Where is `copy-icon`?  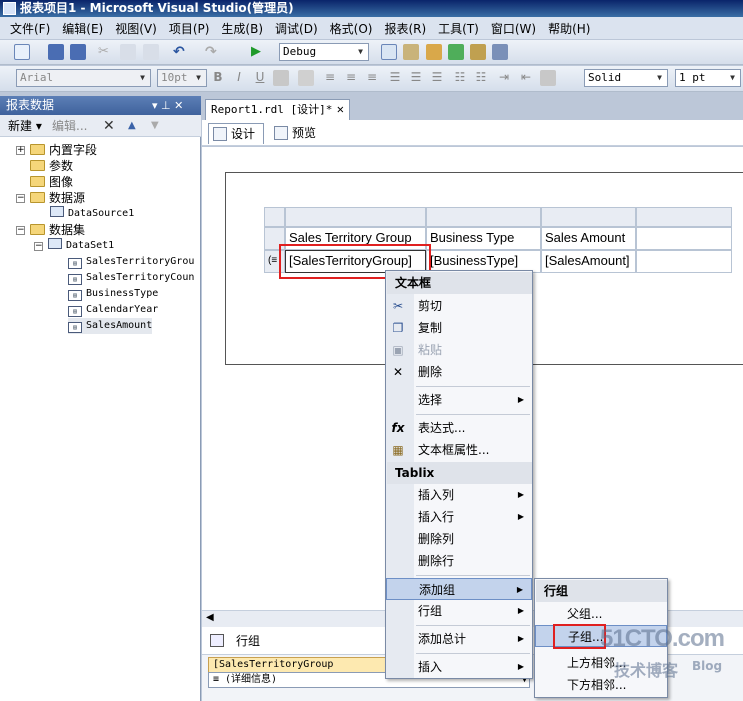
copy-icon is located at coordinates (128, 52).